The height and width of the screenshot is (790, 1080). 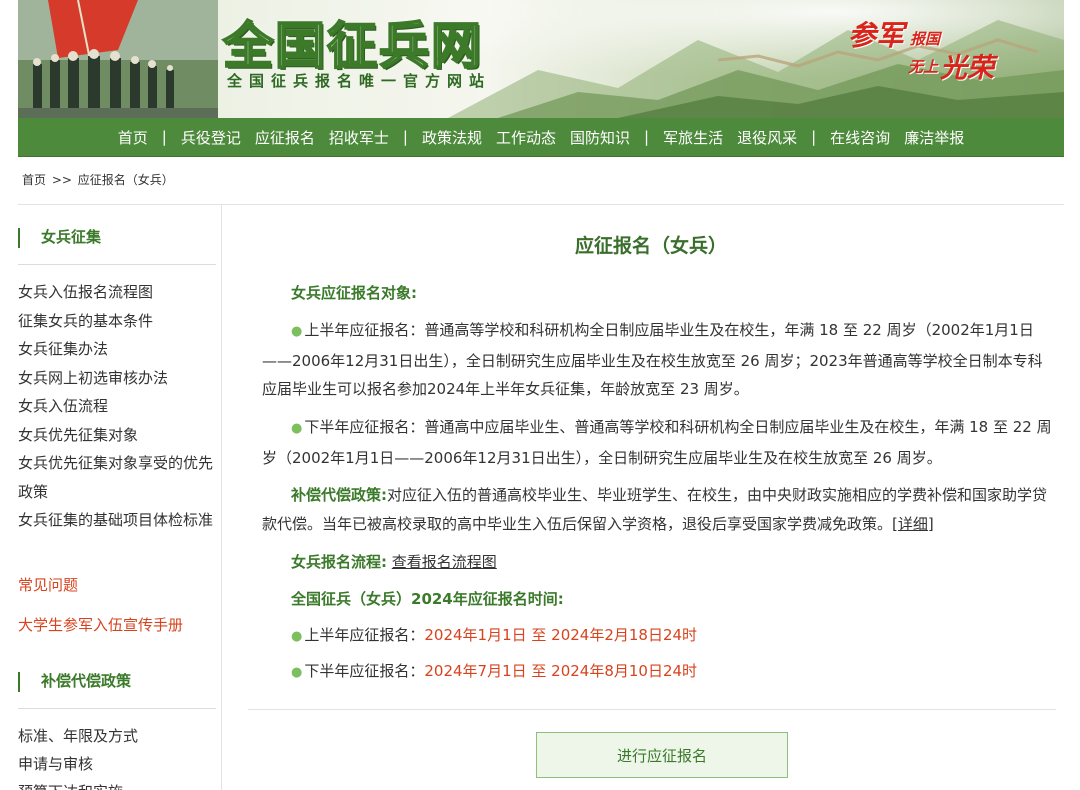 What do you see at coordinates (934, 137) in the screenshot?
I see `nav-item-report: 廉洁举报` at bounding box center [934, 137].